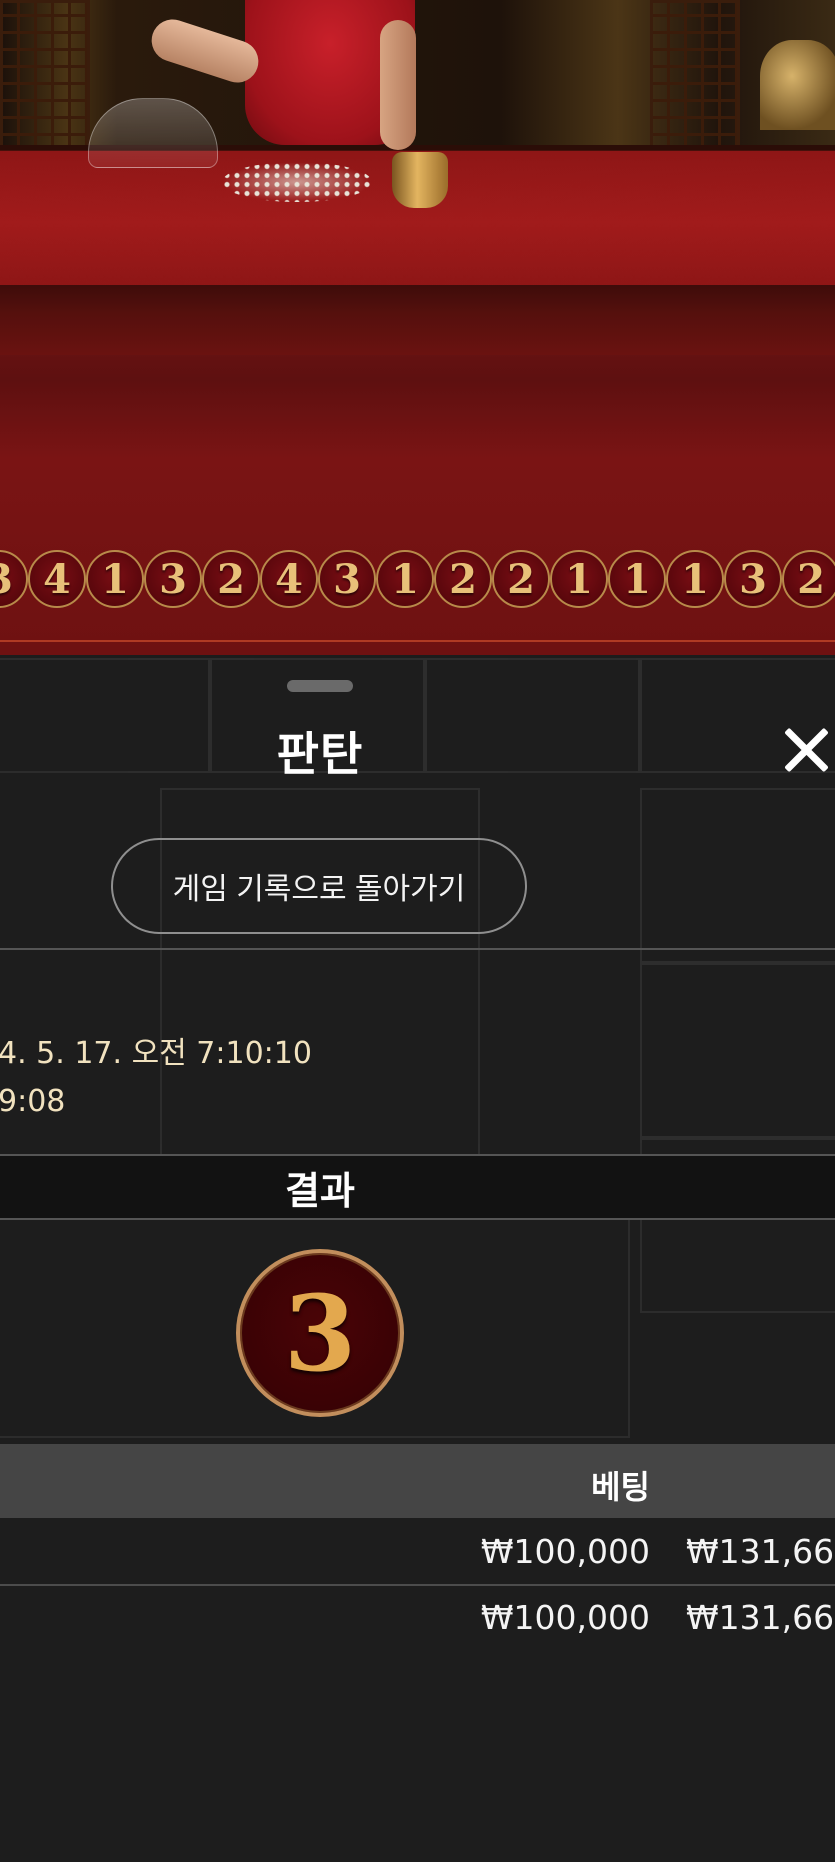 This screenshot has width=835, height=1862. What do you see at coordinates (320, 1187) in the screenshot?
I see `result-label: 결과` at bounding box center [320, 1187].